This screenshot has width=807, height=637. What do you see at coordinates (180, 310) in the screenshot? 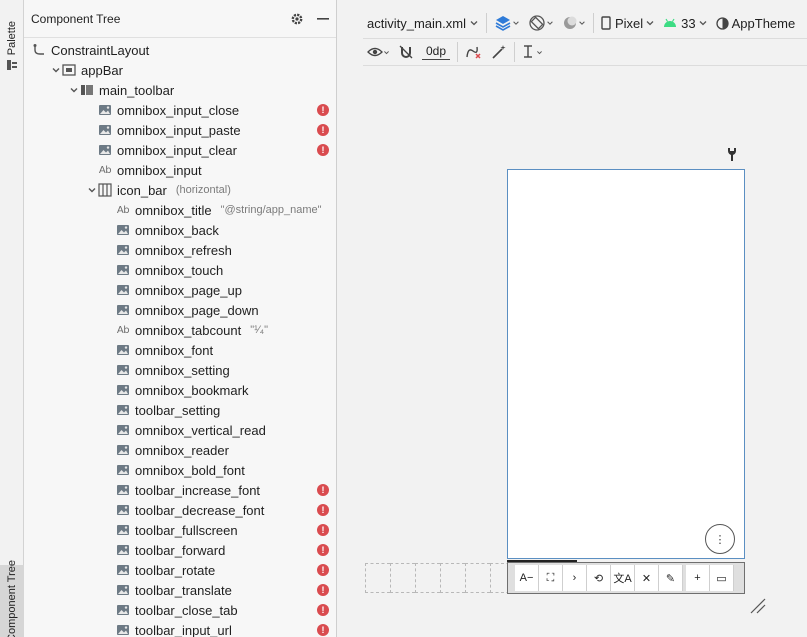
I see `tree-row: omnibox_page_down` at bounding box center [180, 310].